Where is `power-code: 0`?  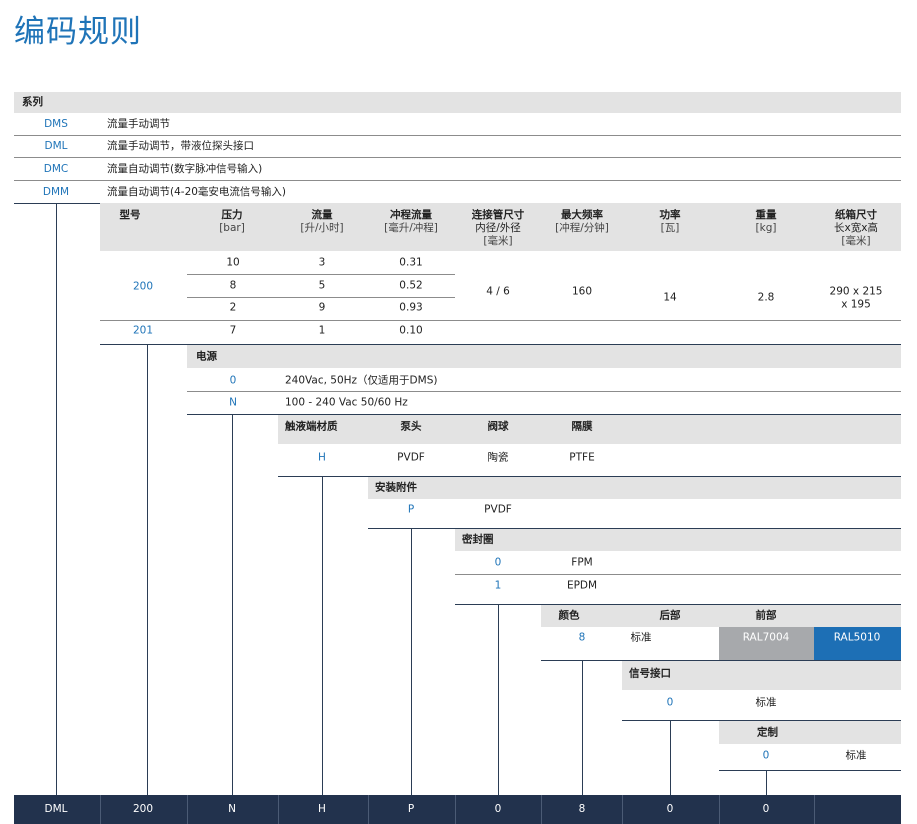
power-code: 0 is located at coordinates (233, 380).